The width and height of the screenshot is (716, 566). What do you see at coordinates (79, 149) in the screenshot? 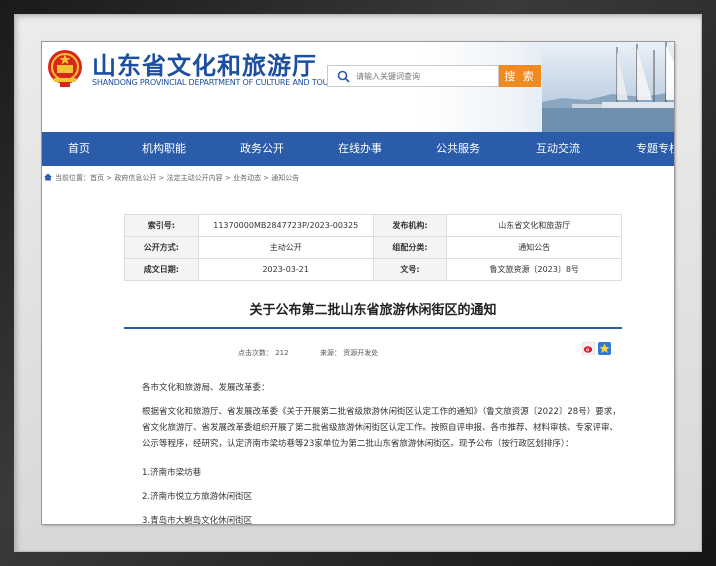
I see `nav-item-home: 首页` at bounding box center [79, 149].